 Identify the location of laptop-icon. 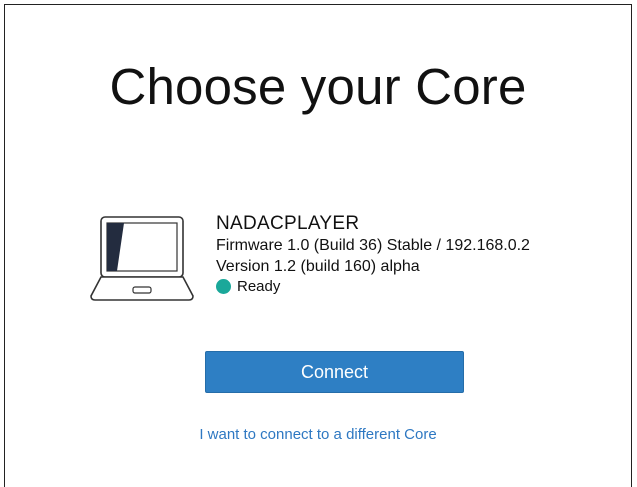
(142, 258).